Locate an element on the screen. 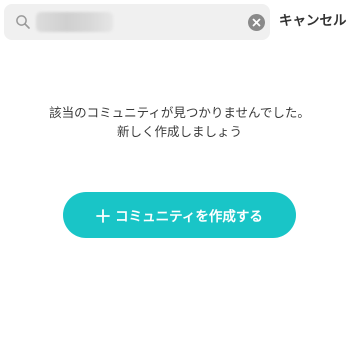 Image resolution: width=359 pixels, height=344 pixels. create-community-button: コミュニティを作成する is located at coordinates (179, 215).